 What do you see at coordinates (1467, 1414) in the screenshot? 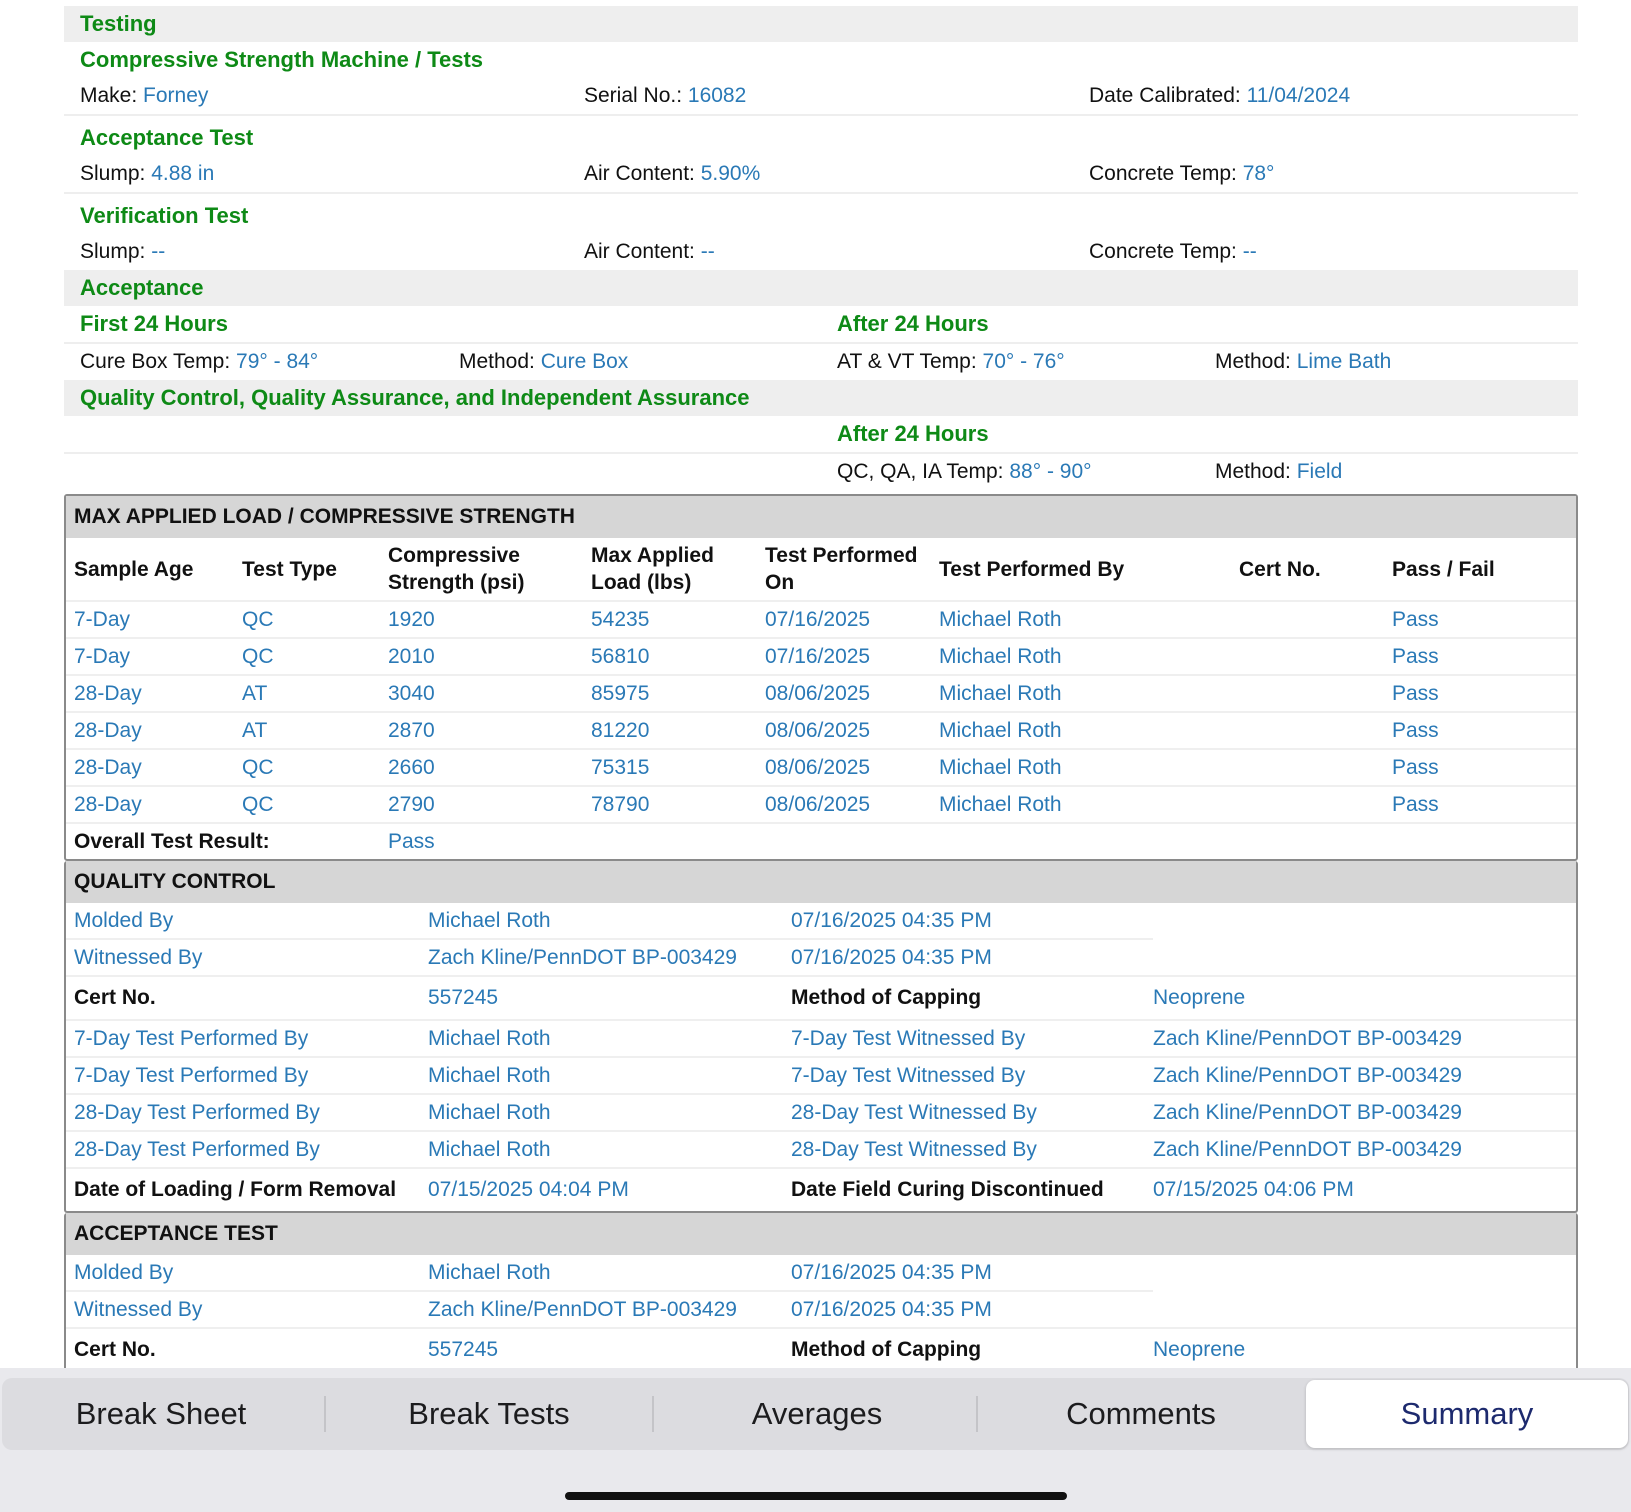
I see `tab-summary: Summary` at bounding box center [1467, 1414].